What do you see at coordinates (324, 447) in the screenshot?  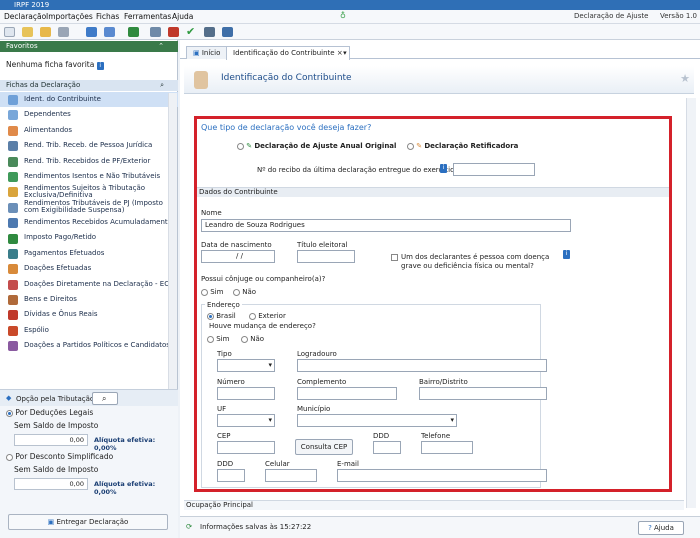 I see `consulta-cep-button: Consulta CEP` at bounding box center [324, 447].